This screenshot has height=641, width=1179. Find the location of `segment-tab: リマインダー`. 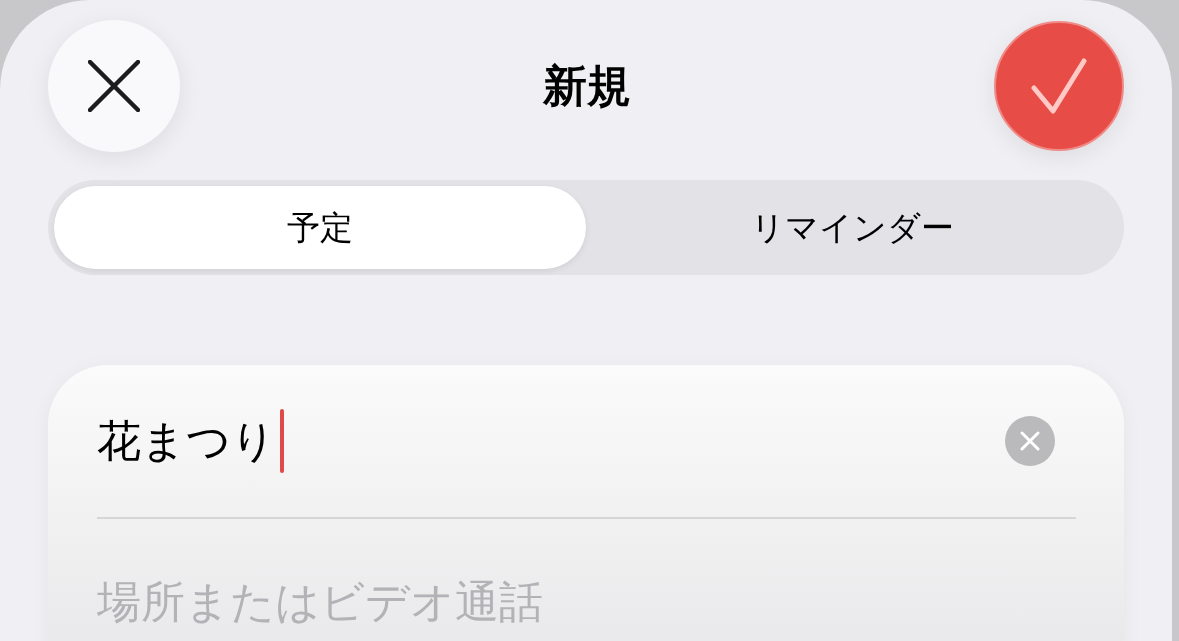

segment-tab: リマインダー is located at coordinates (852, 227).